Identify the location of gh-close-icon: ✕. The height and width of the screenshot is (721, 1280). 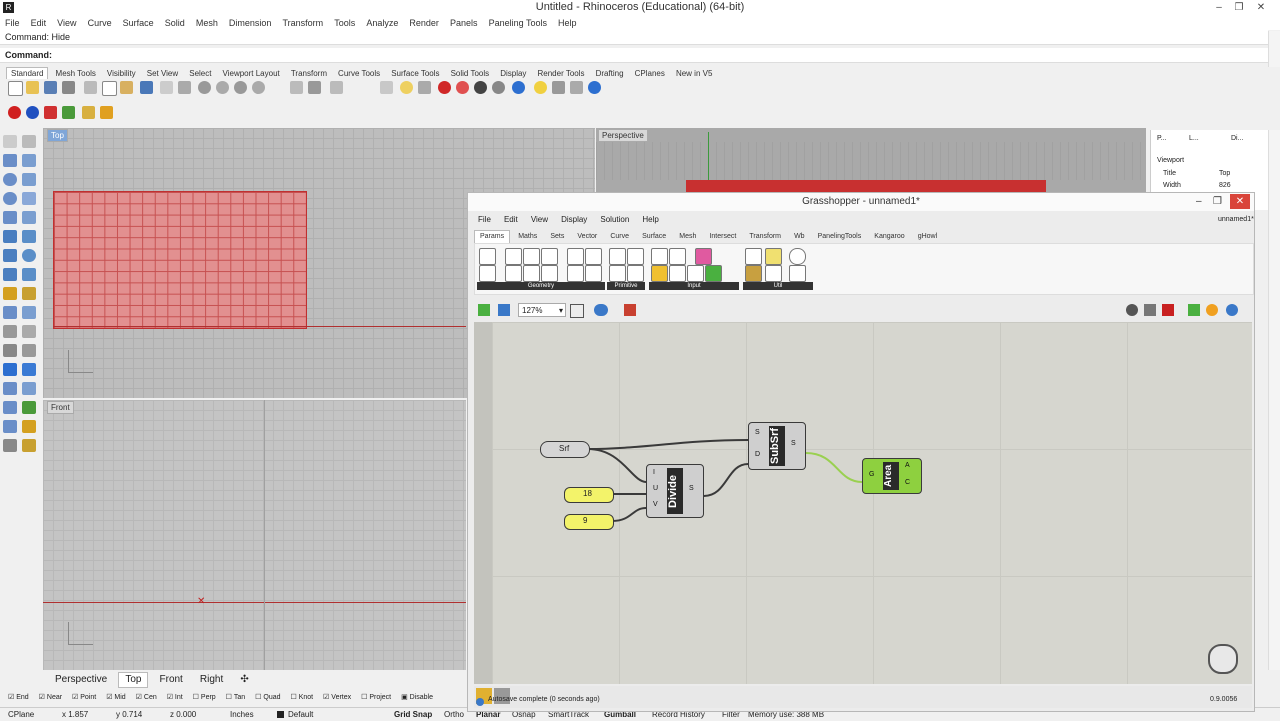
(1240, 201).